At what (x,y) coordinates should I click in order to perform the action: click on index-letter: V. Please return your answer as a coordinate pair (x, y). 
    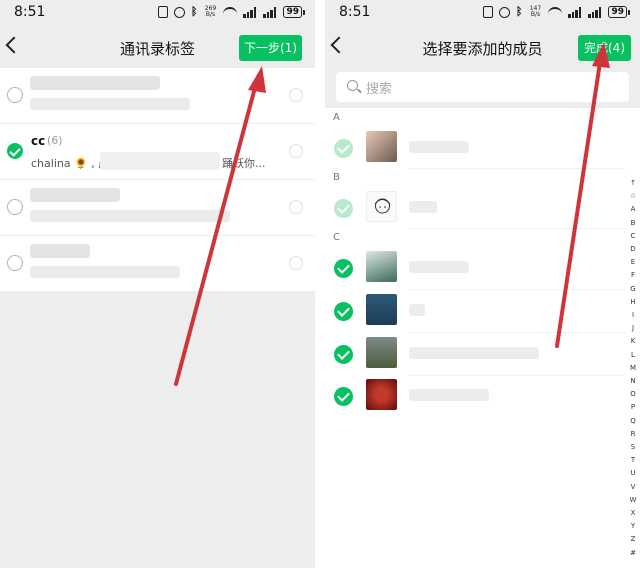
    Looking at the image, I should click on (633, 487).